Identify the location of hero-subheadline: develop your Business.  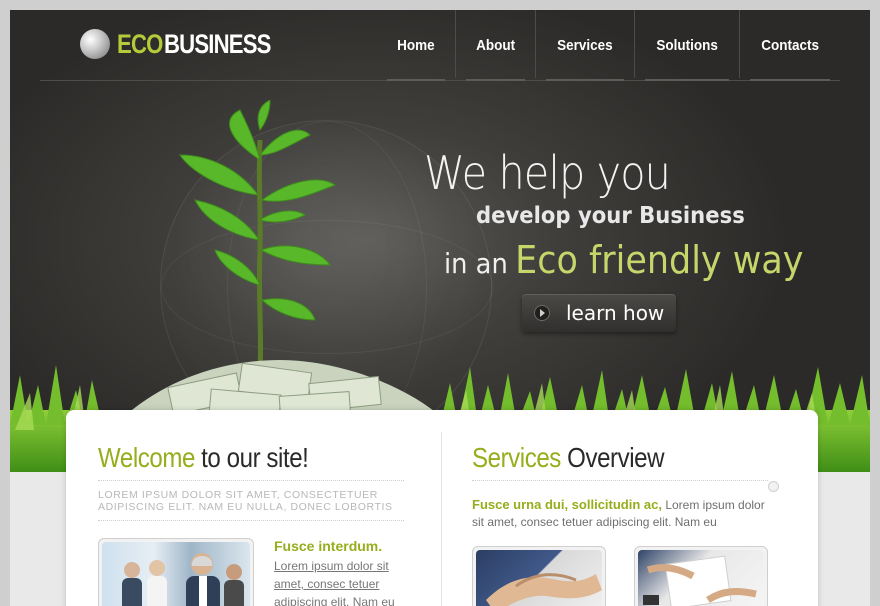
(610, 216).